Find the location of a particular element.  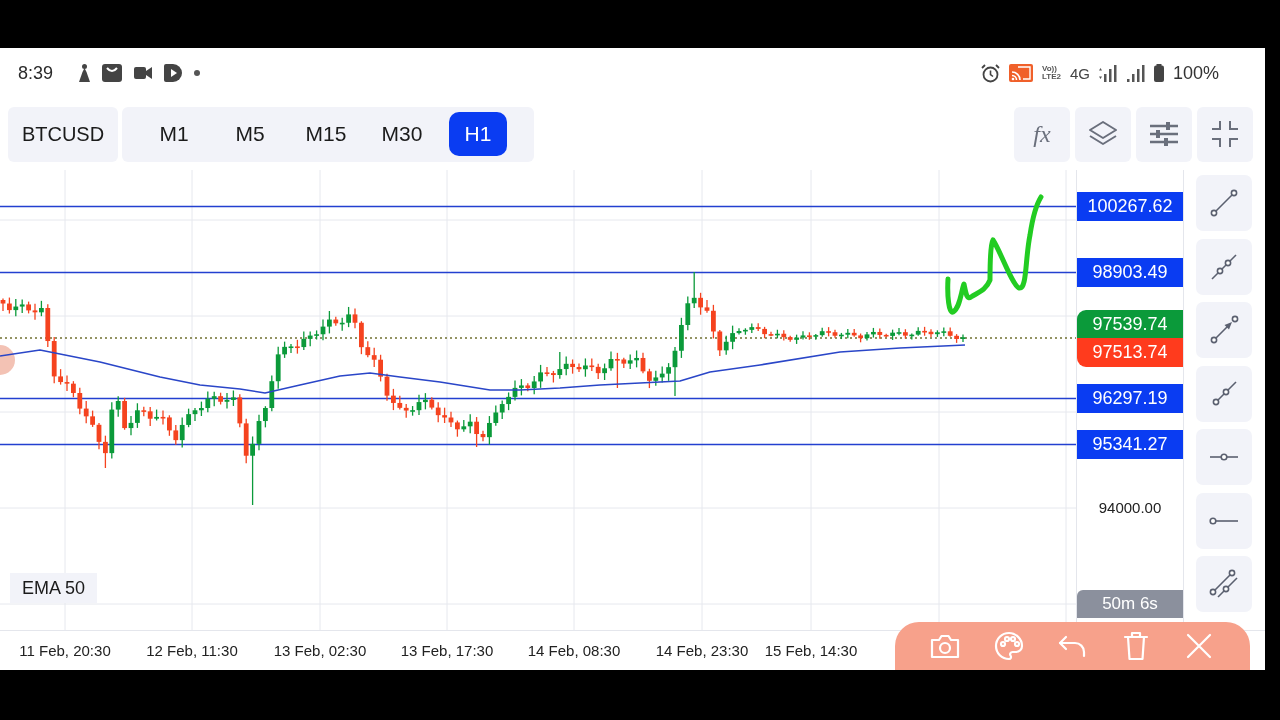

time-axis-label: 13 Feb, 02:30 is located at coordinates (320, 650).